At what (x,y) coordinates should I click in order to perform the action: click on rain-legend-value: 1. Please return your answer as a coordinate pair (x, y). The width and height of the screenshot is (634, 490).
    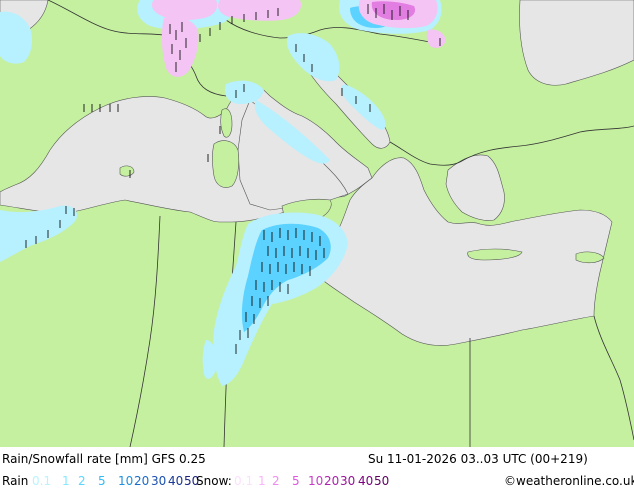
    Looking at the image, I should click on (66, 481).